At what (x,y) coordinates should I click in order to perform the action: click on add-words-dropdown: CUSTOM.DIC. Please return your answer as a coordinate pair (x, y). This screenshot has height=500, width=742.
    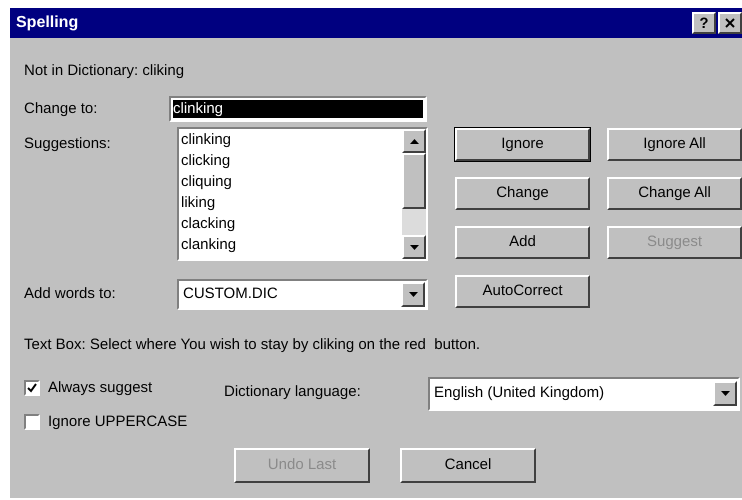
    Looking at the image, I should click on (302, 294).